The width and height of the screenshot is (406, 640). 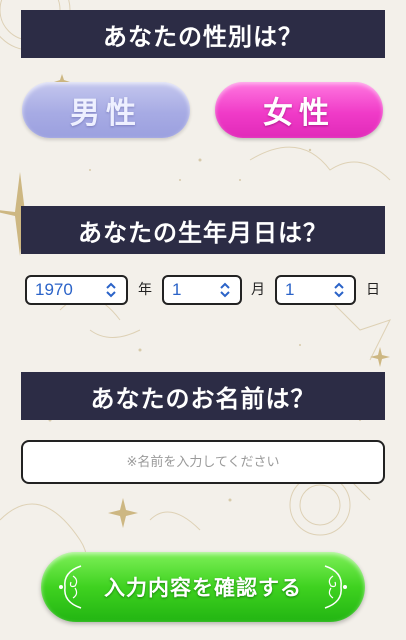 I want to click on day-unit: 日, so click(x=373, y=290).